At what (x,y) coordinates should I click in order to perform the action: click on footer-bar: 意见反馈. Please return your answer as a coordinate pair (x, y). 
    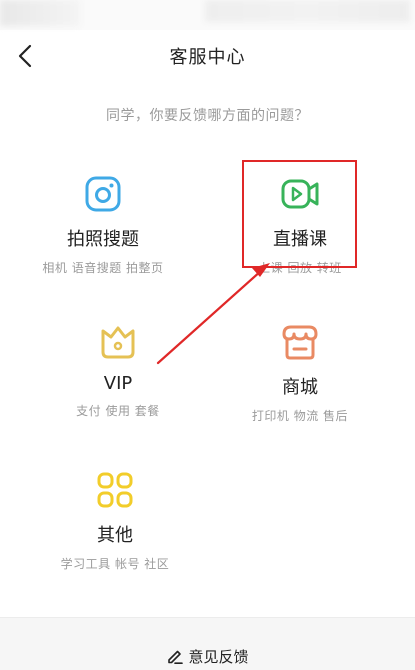
    Looking at the image, I should click on (207, 643).